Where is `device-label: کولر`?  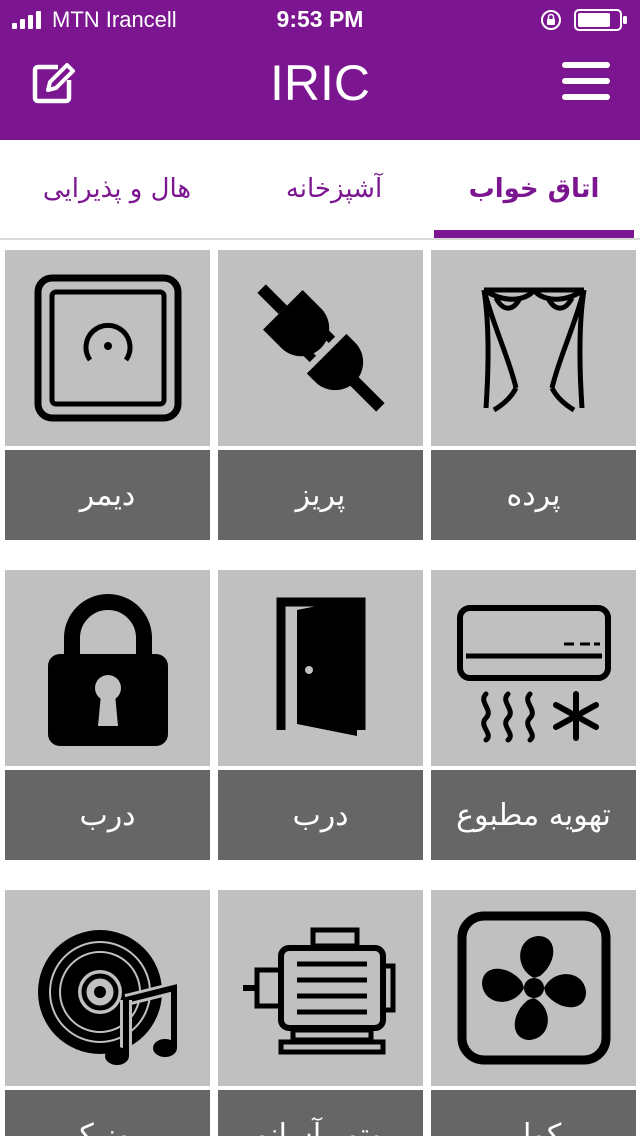
device-label: کولر is located at coordinates (533, 1113).